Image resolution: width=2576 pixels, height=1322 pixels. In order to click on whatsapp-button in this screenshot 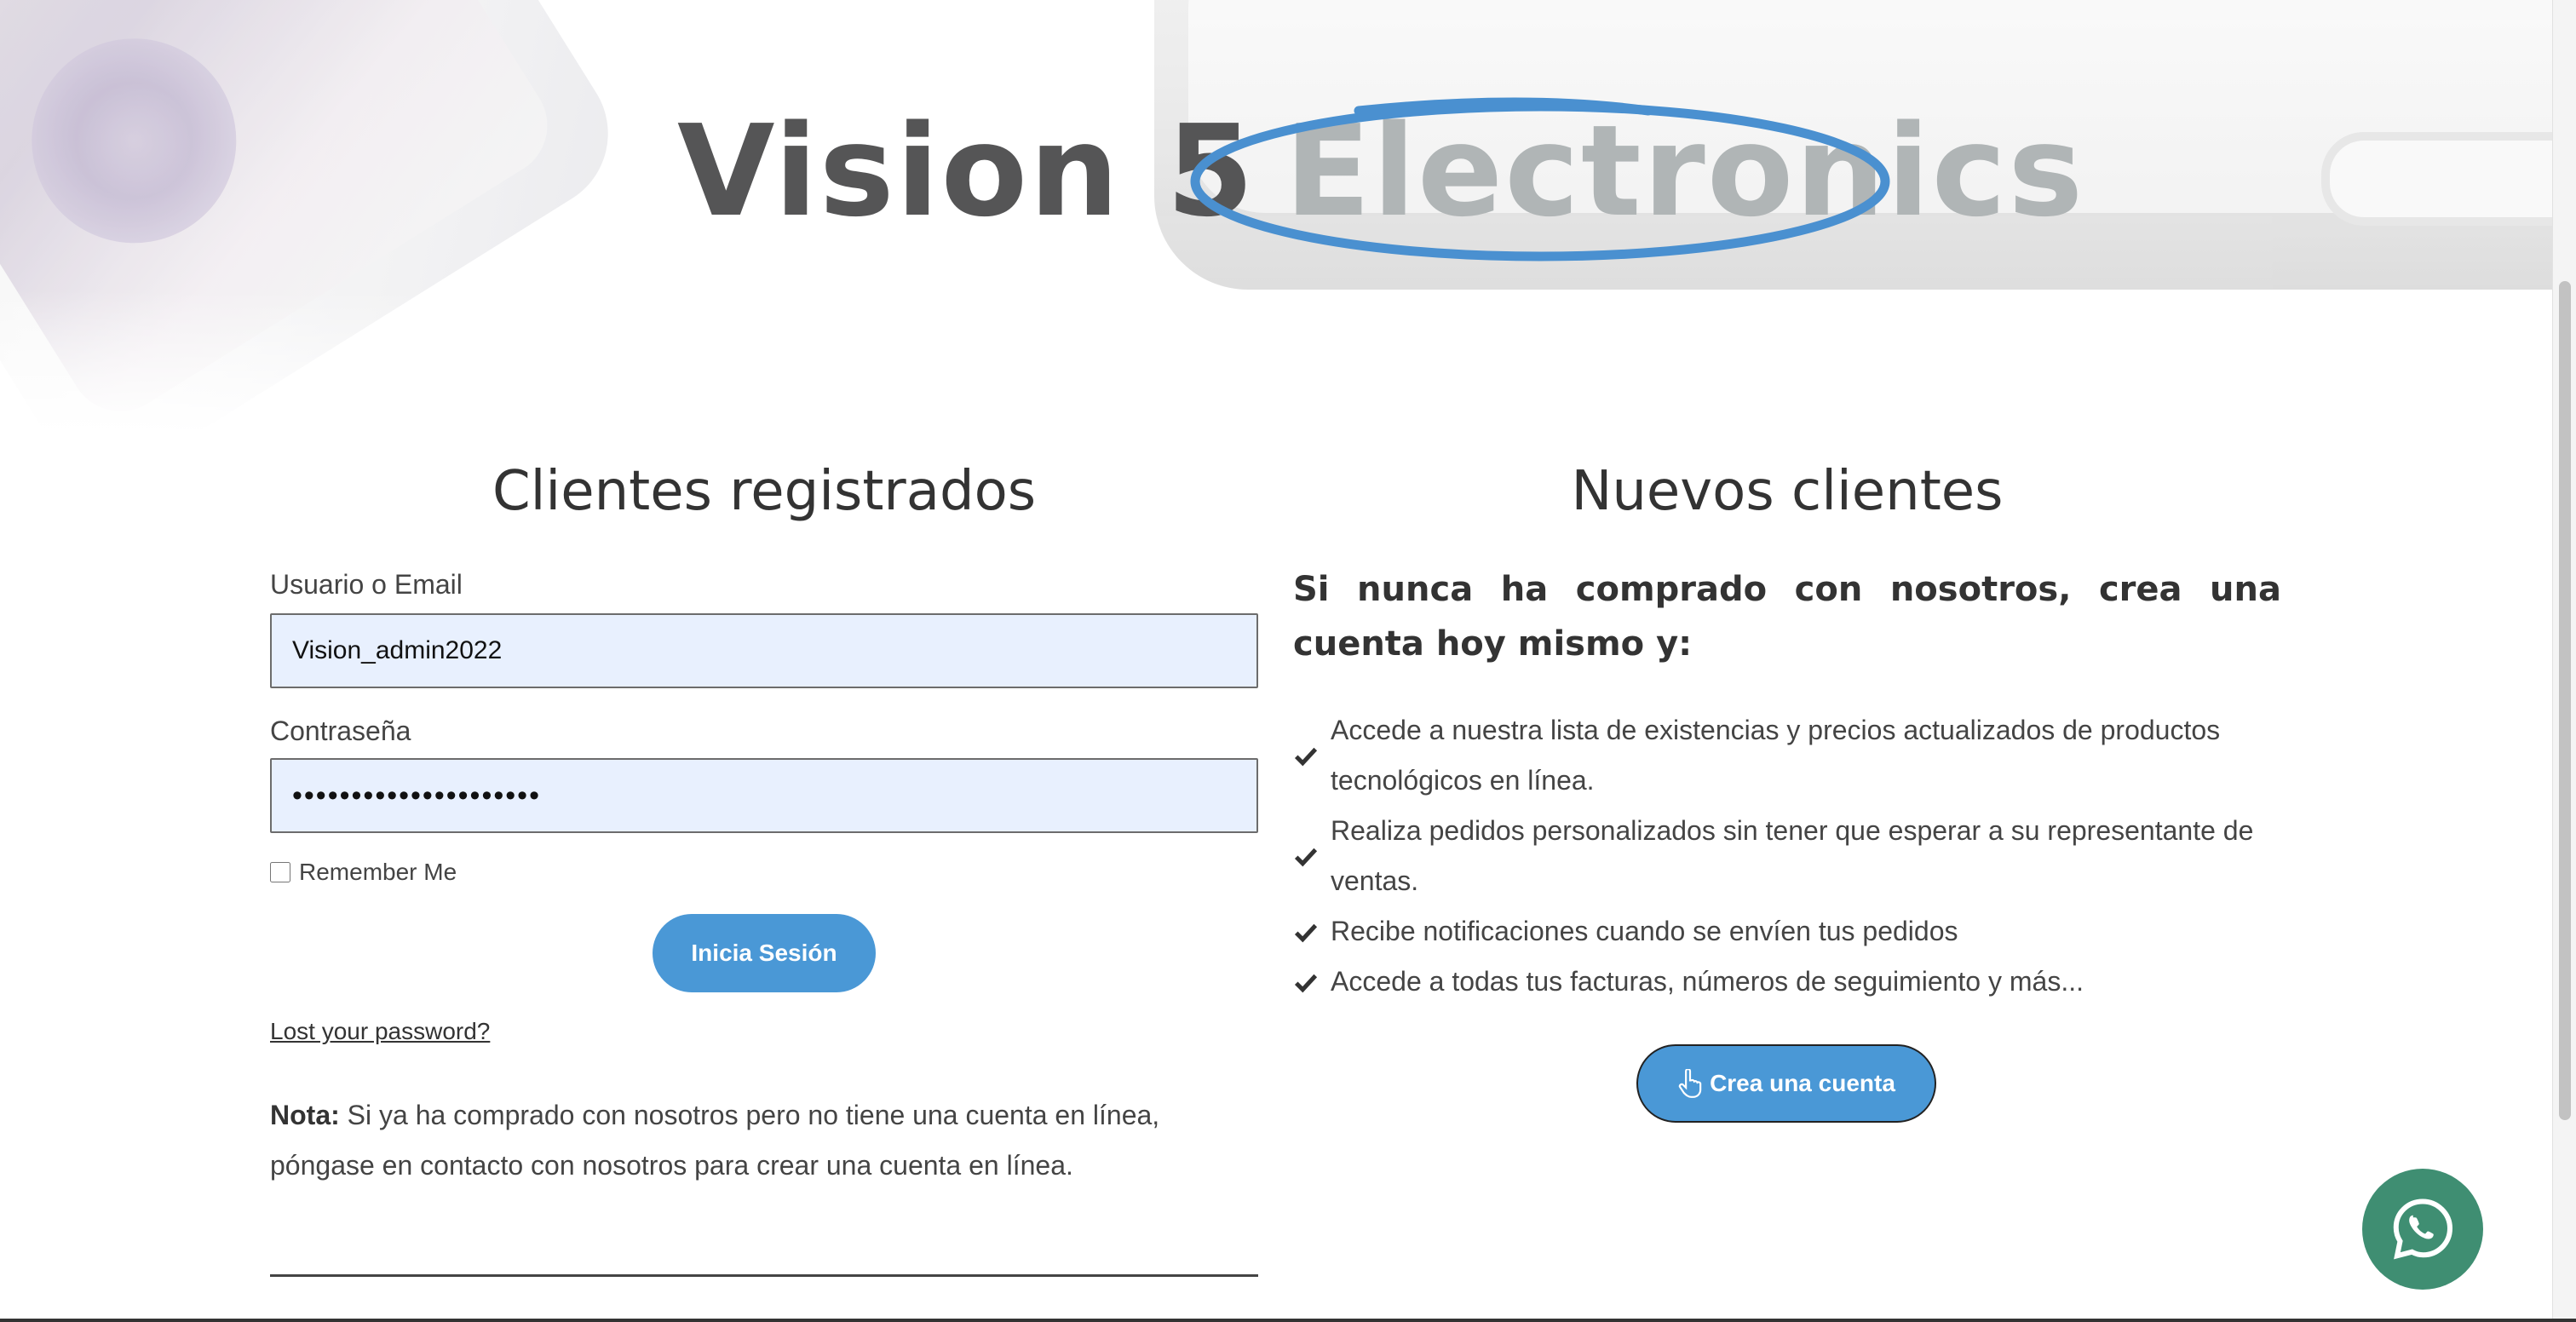, I will do `click(2422, 1229)`.